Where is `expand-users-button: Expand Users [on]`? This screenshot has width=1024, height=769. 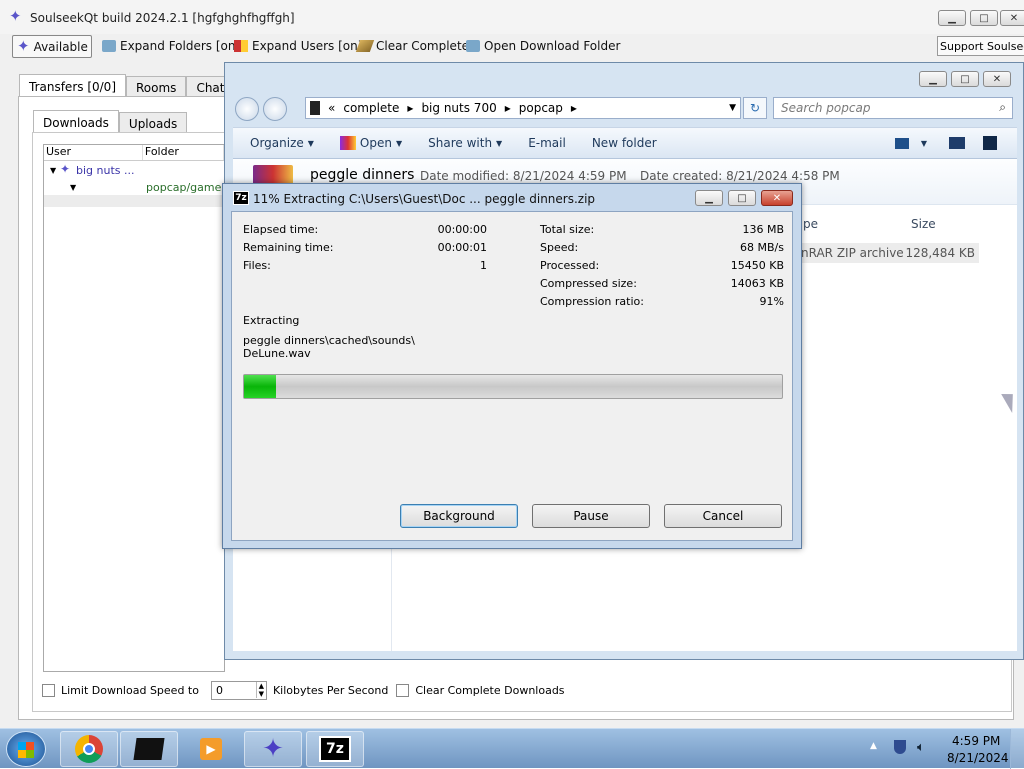
expand-users-button: Expand Users [on] is located at coordinates (298, 46).